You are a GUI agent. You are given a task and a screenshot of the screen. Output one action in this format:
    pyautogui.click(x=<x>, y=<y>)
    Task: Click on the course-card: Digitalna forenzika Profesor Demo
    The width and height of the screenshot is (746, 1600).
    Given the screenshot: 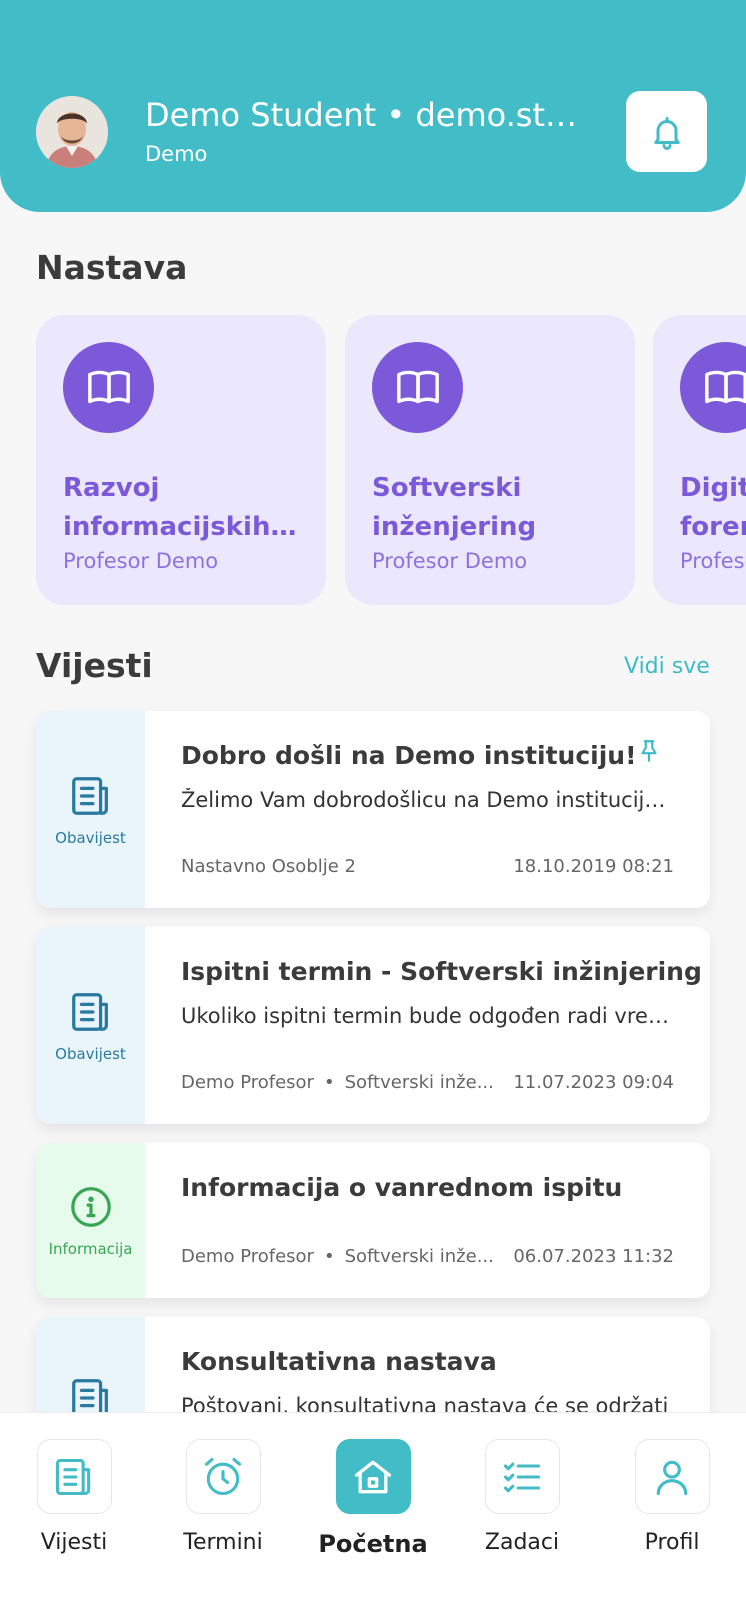 What is the action you would take?
    pyautogui.click(x=699, y=460)
    